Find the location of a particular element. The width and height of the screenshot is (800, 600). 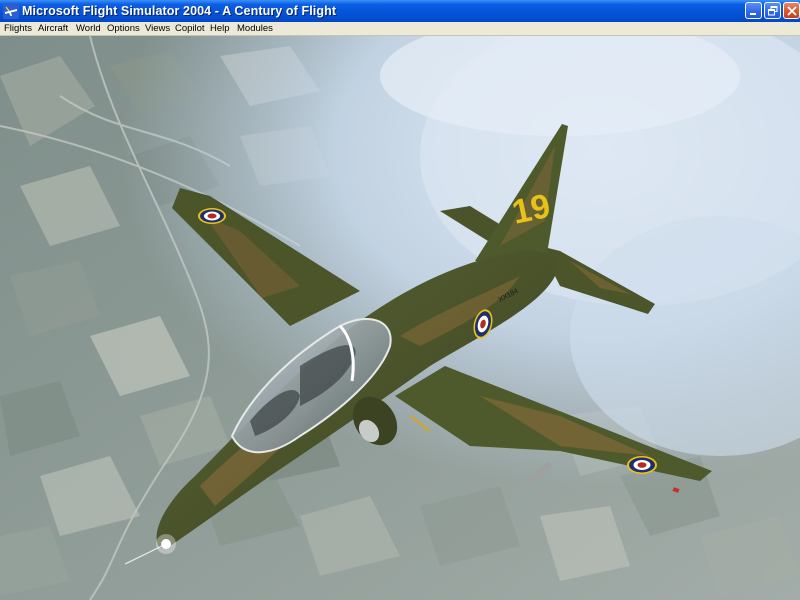

menu-flights: Flights is located at coordinates (18, 29).